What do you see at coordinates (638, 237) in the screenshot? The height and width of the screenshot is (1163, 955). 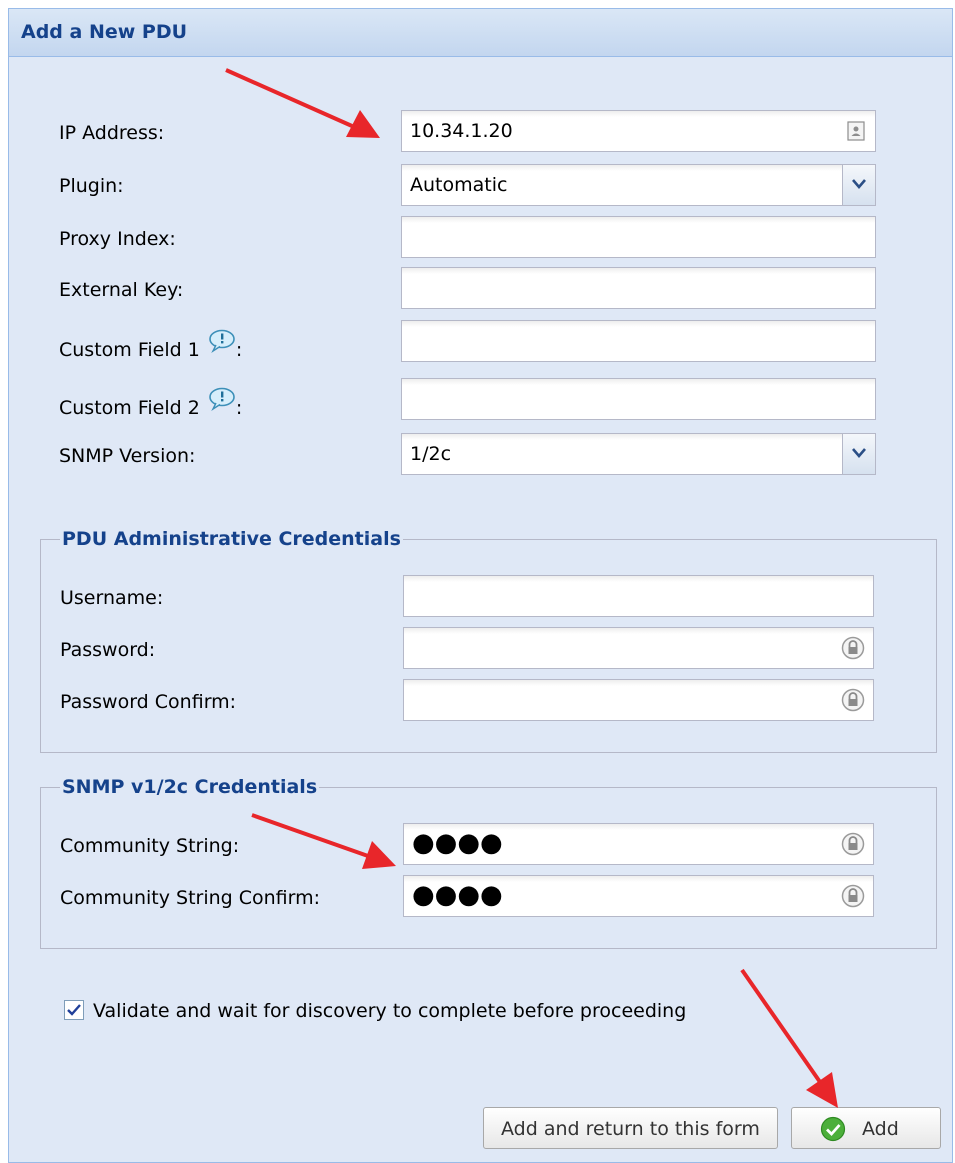 I see `proxy-index-input` at bounding box center [638, 237].